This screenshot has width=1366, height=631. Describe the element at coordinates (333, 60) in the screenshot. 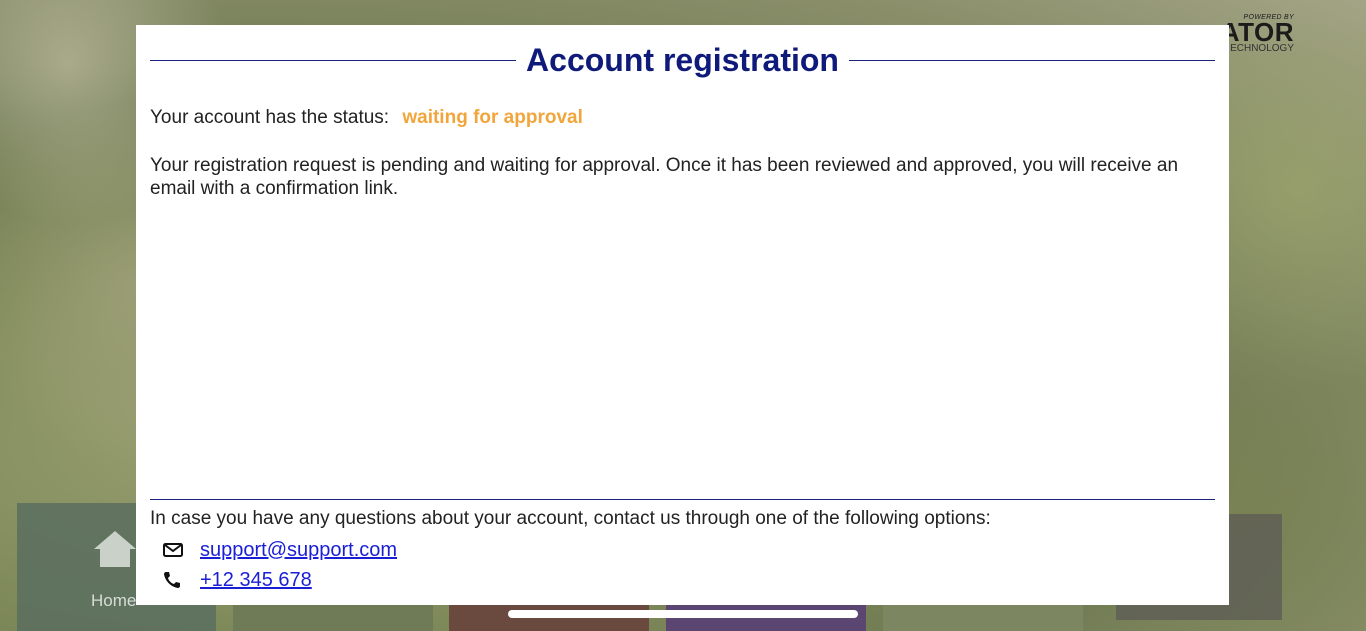

I see `title-rule-left` at that location.